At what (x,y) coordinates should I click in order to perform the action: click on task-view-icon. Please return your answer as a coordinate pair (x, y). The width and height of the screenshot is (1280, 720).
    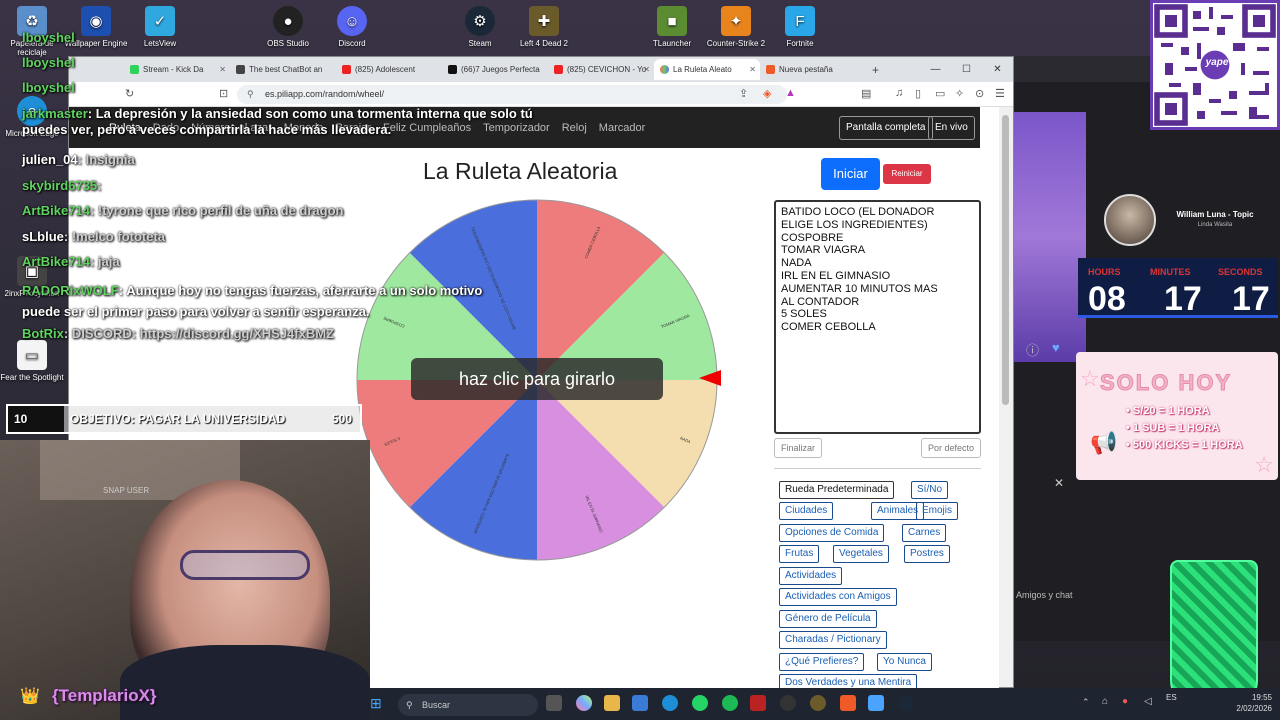
    Looking at the image, I should click on (554, 703).